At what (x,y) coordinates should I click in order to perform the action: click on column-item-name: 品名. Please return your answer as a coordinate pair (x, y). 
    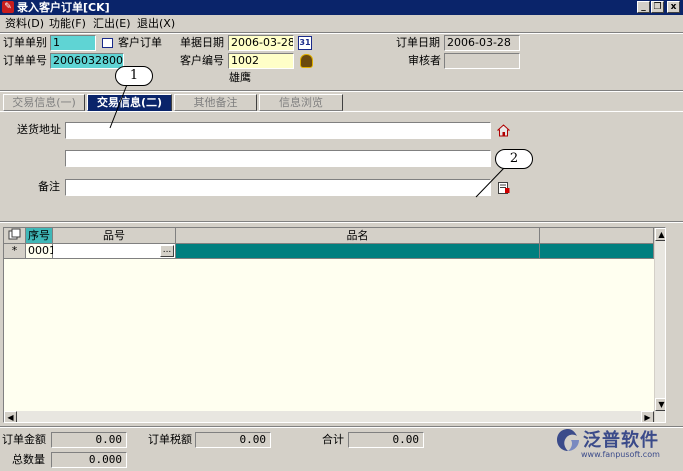
    Looking at the image, I should click on (358, 236).